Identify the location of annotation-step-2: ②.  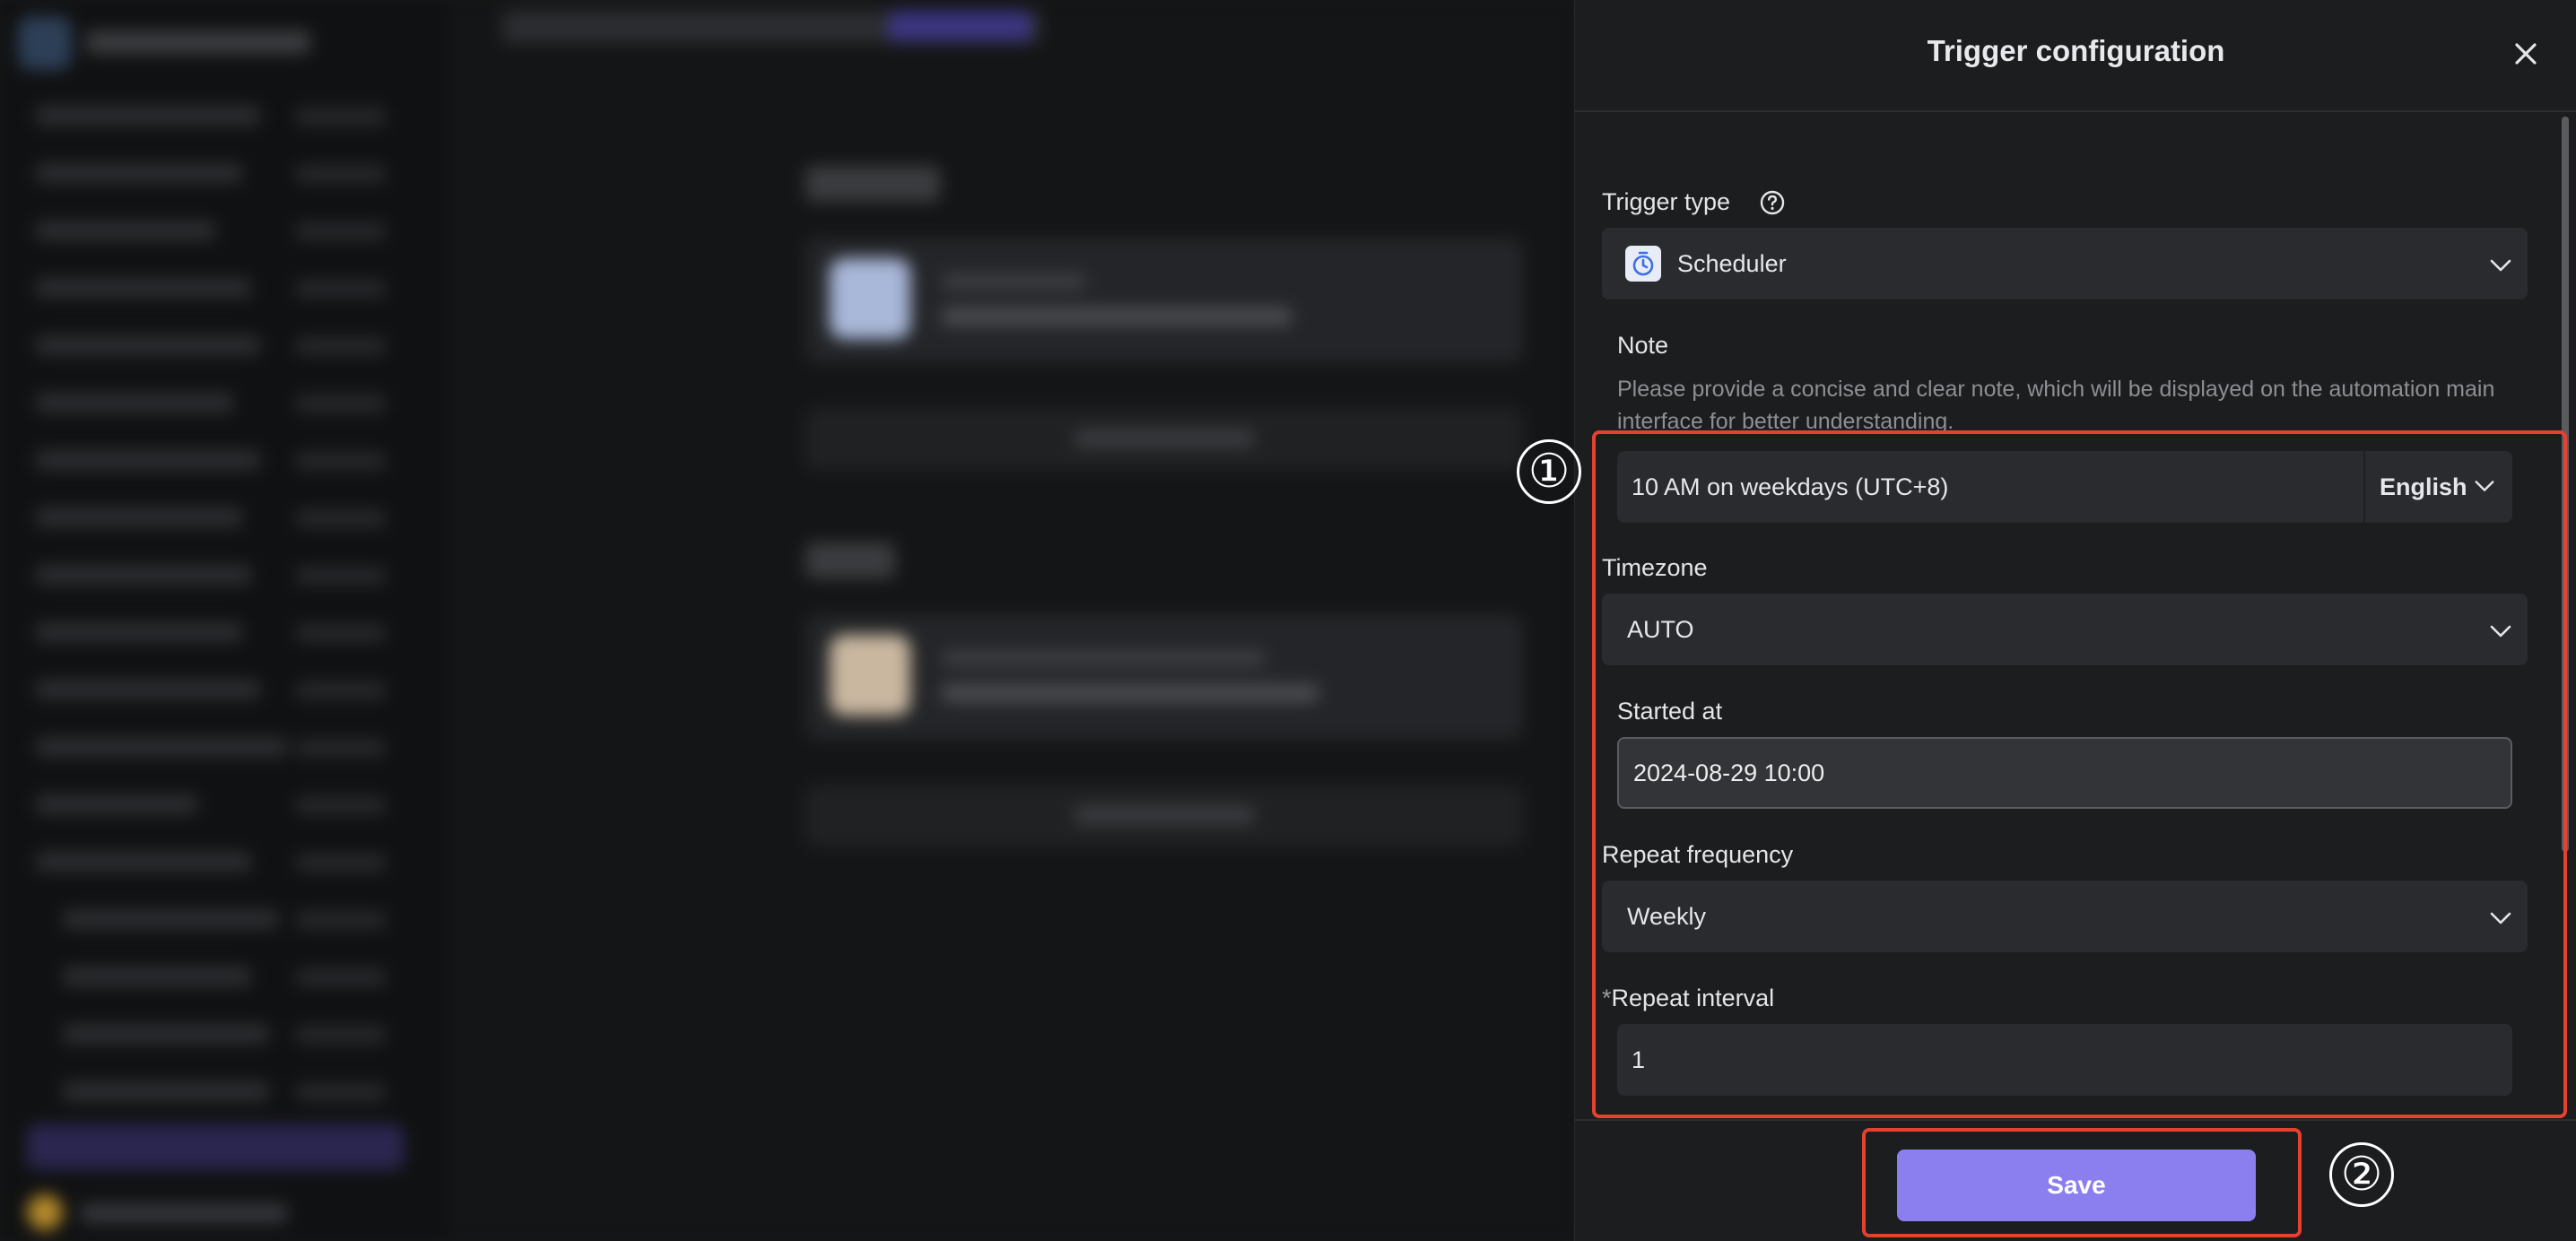
(2361, 1174).